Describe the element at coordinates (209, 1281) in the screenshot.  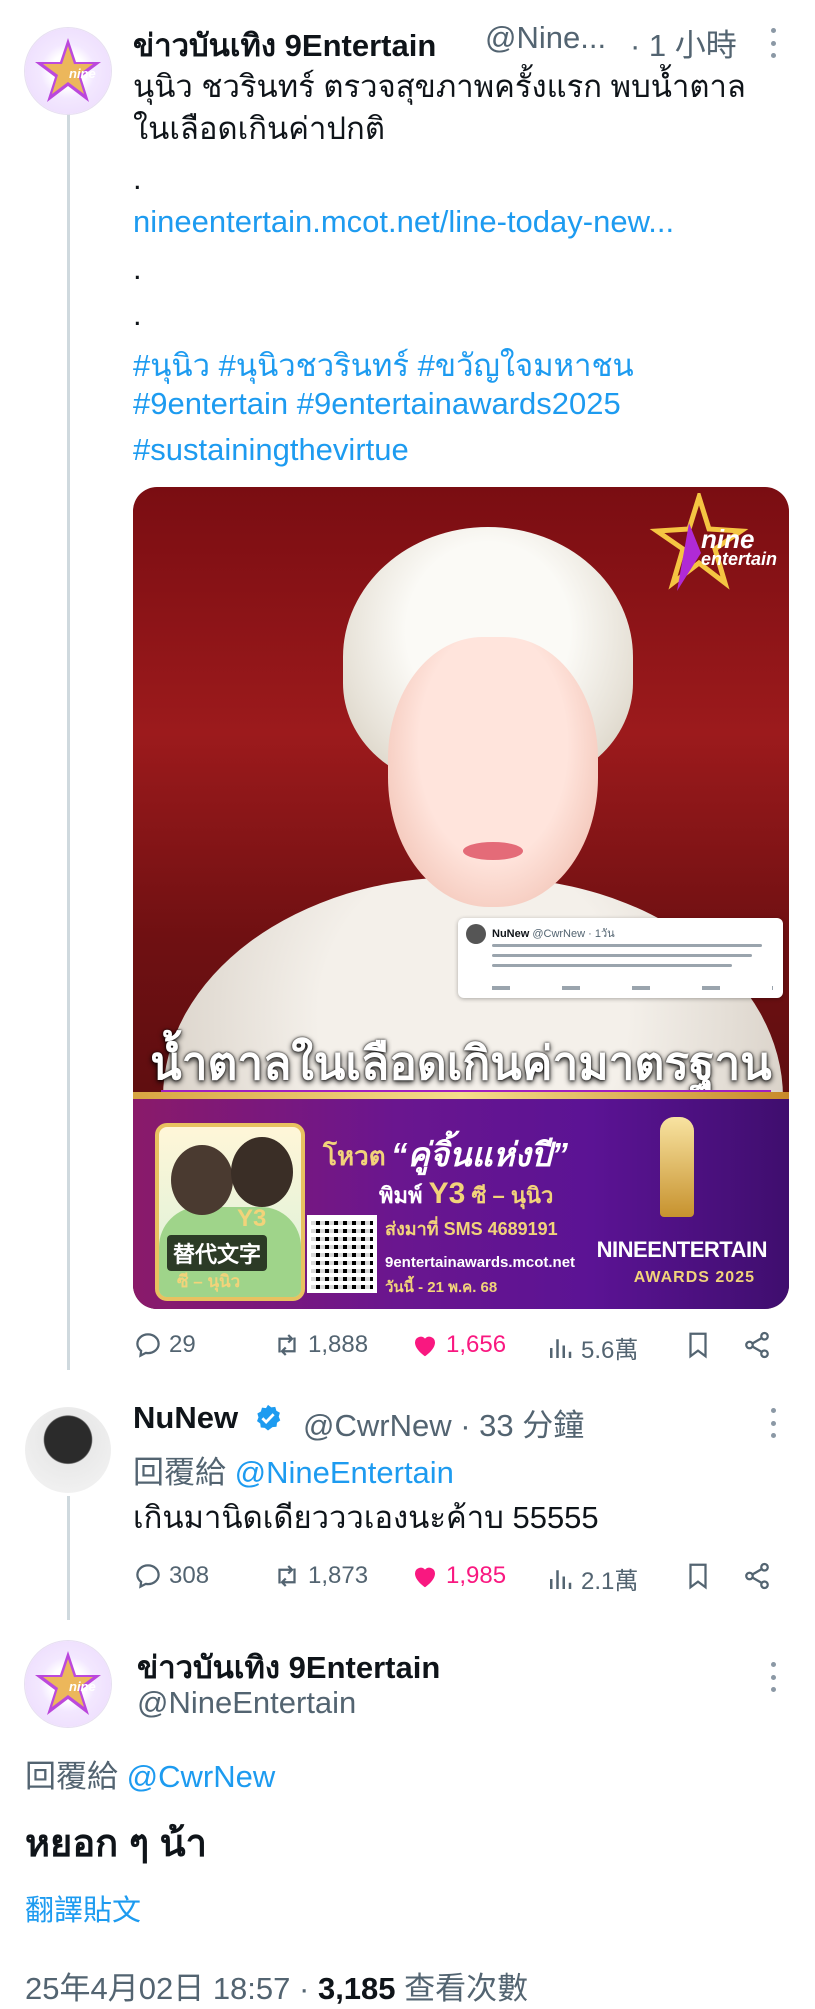
I see `couple-caption: ซี – นุนิว` at that location.